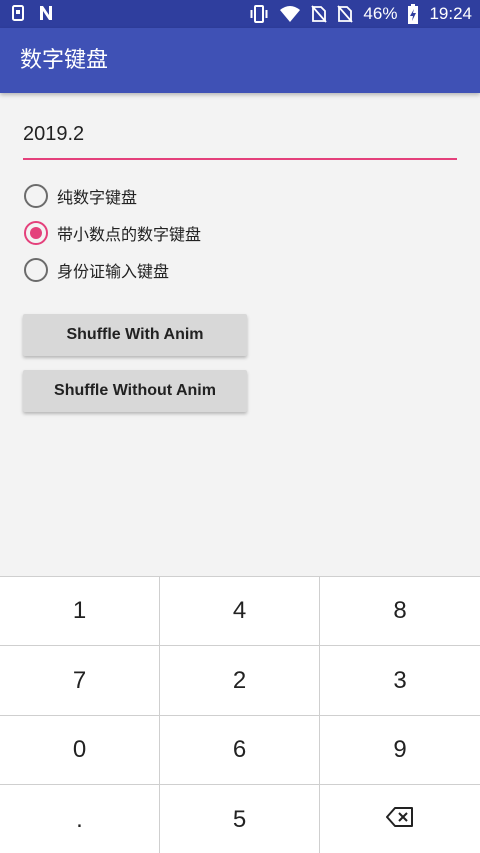 The height and width of the screenshot is (853, 480). What do you see at coordinates (36, 233) in the screenshot?
I see `radio-button-checked` at bounding box center [36, 233].